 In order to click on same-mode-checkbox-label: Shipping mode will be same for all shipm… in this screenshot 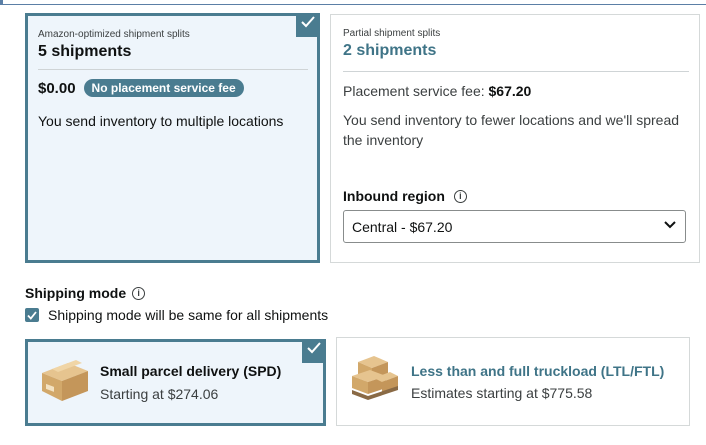, I will do `click(188, 315)`.